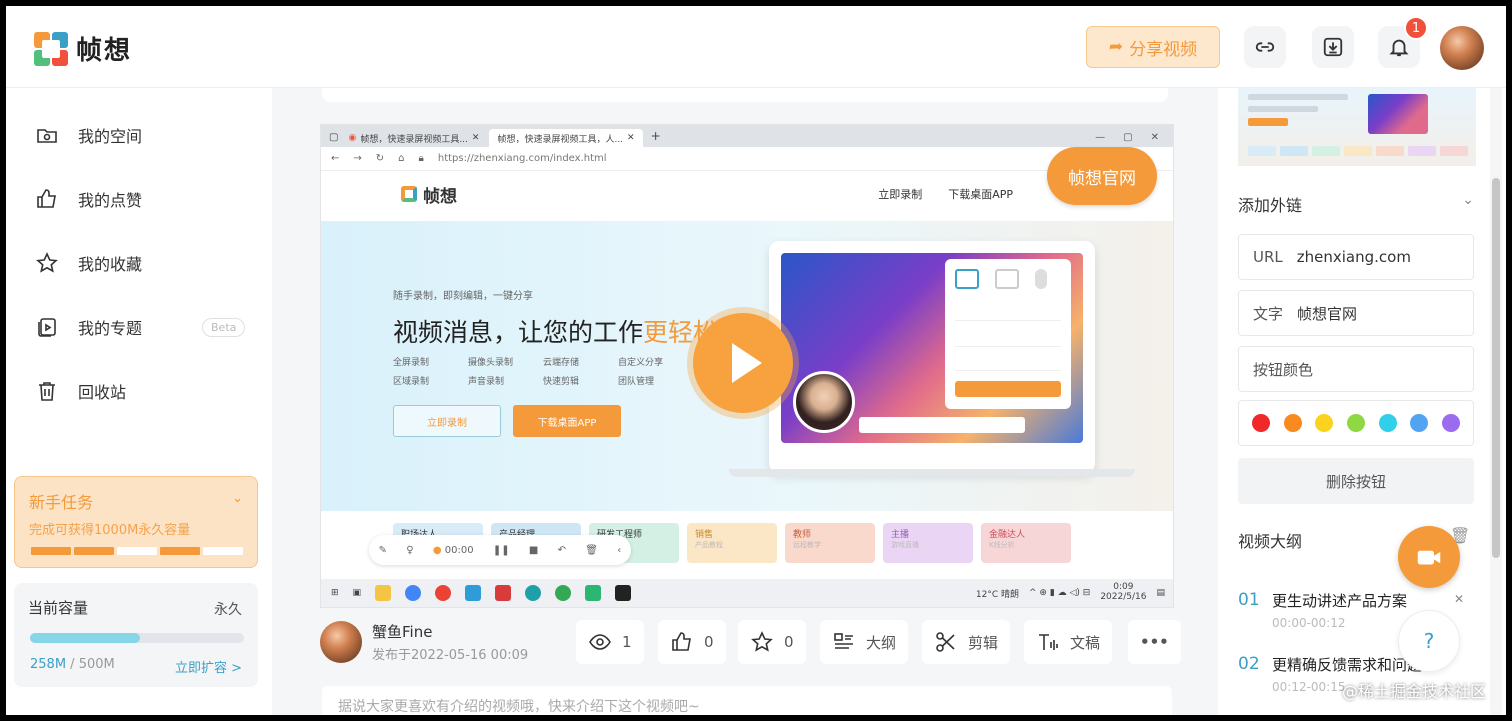 This screenshot has height=721, width=1512. What do you see at coordinates (1026, 543) in the screenshot?
I see `persona-card: 金融达人 K线分析` at bounding box center [1026, 543].